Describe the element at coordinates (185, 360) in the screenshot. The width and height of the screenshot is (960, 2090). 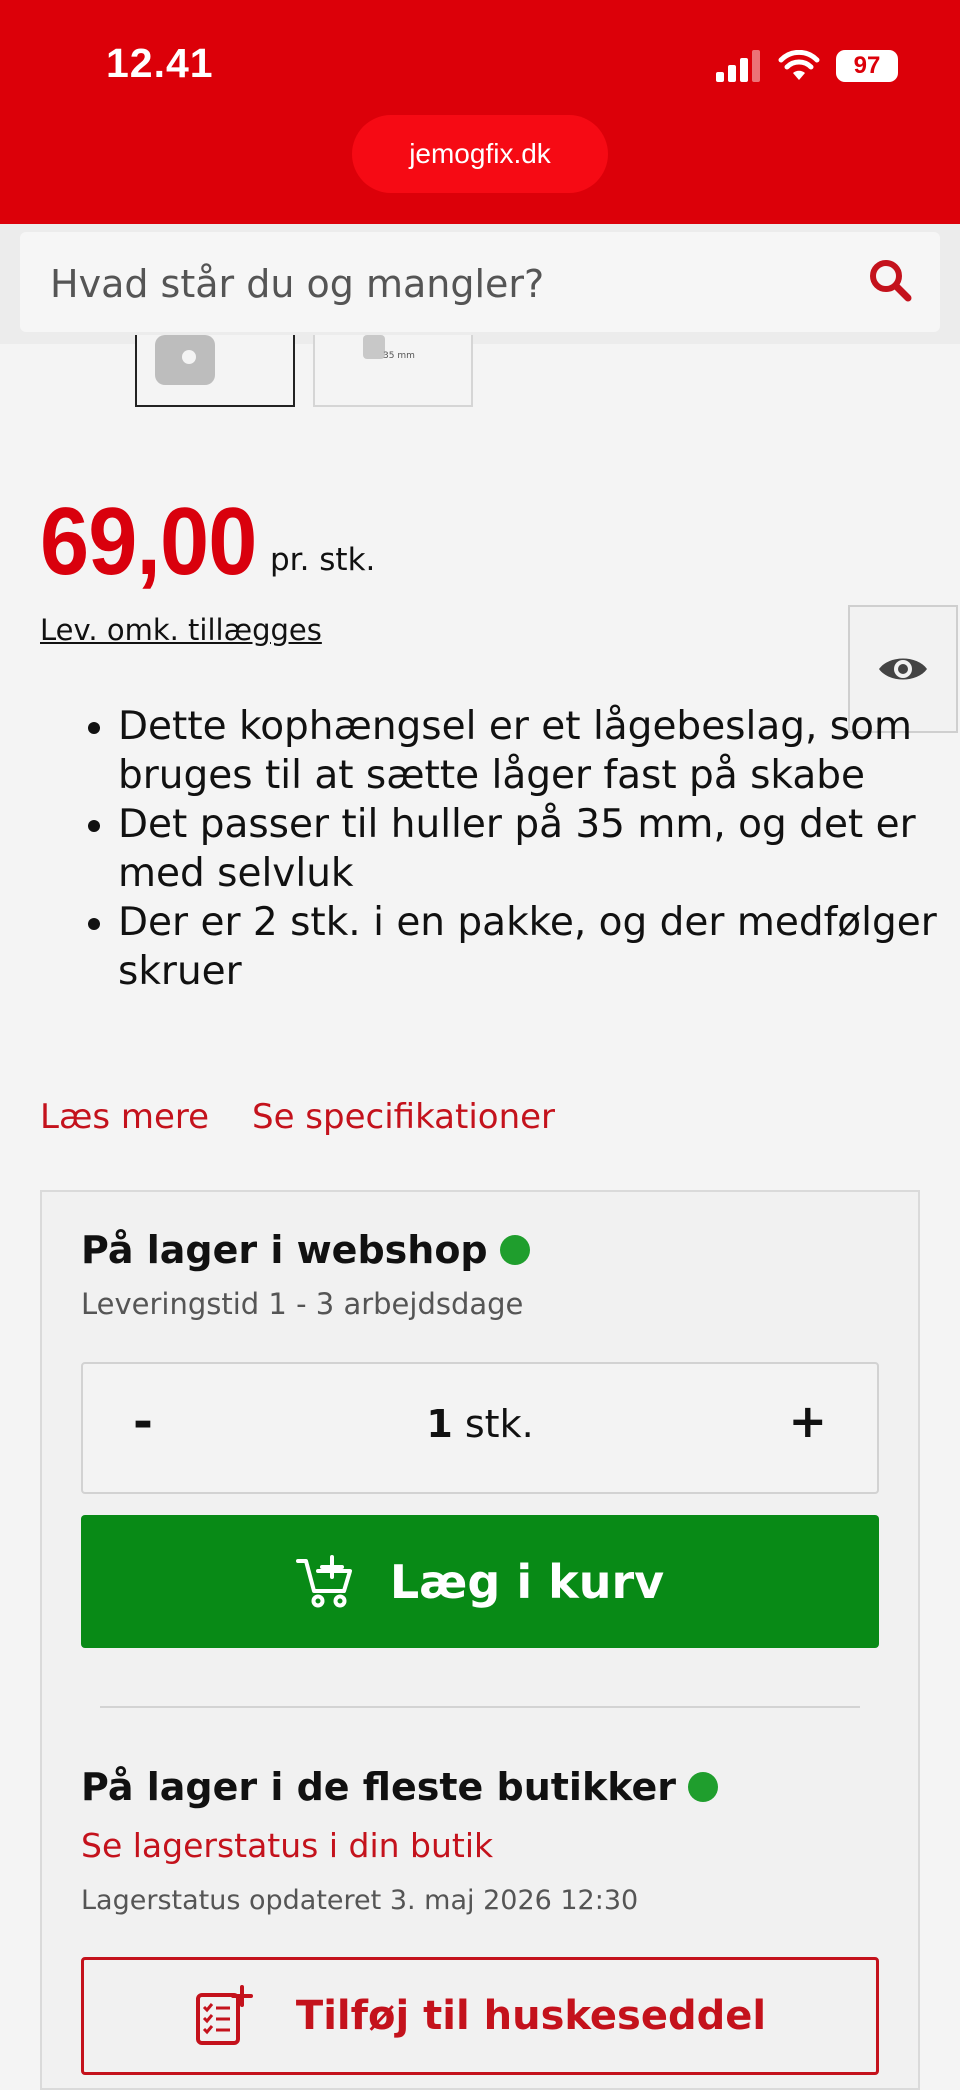
I see `hinge-image` at that location.